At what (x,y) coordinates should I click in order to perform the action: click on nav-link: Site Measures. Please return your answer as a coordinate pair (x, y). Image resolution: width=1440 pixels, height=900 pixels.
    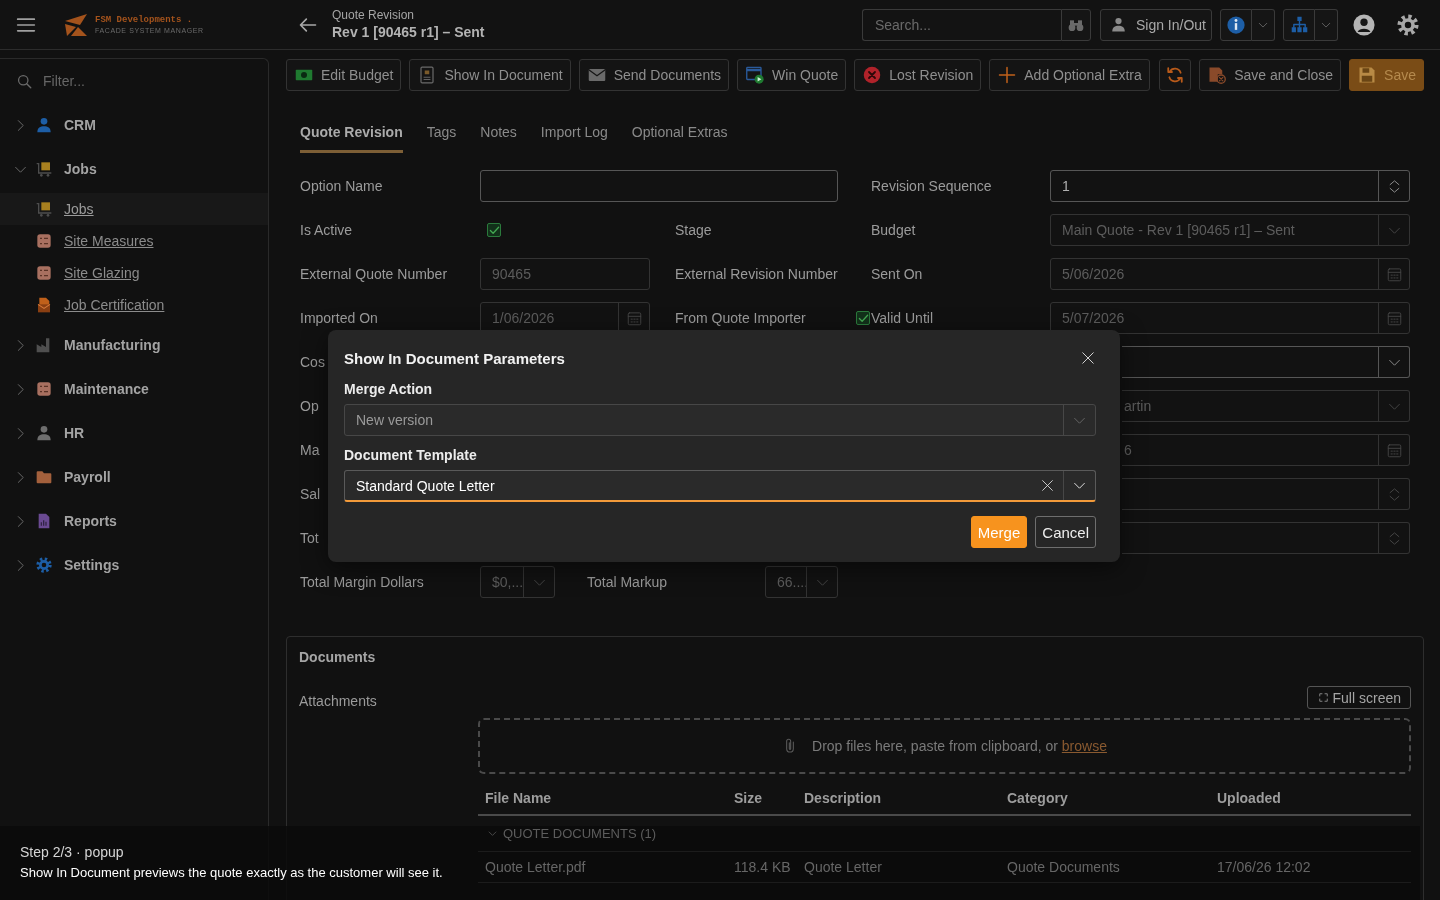
    Looking at the image, I should click on (134, 241).